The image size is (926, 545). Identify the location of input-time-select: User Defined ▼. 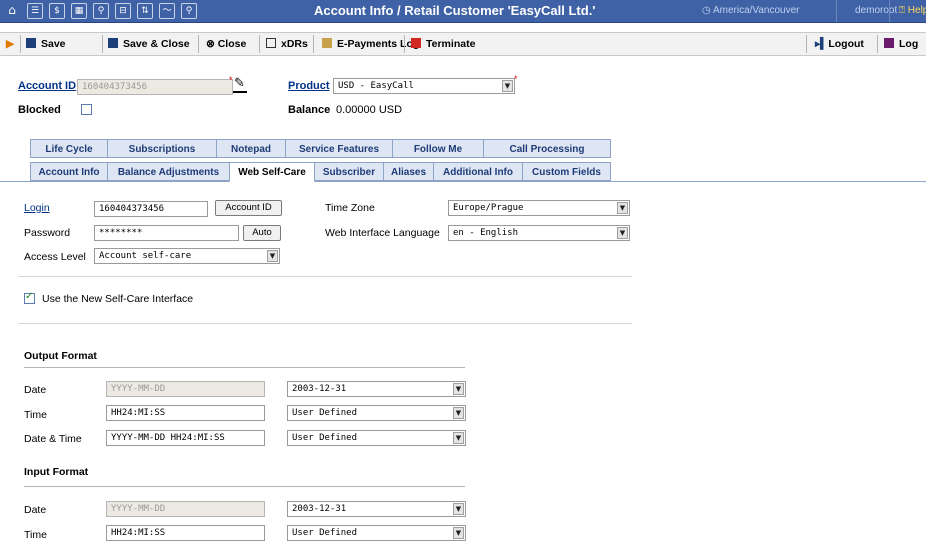
(376, 533).